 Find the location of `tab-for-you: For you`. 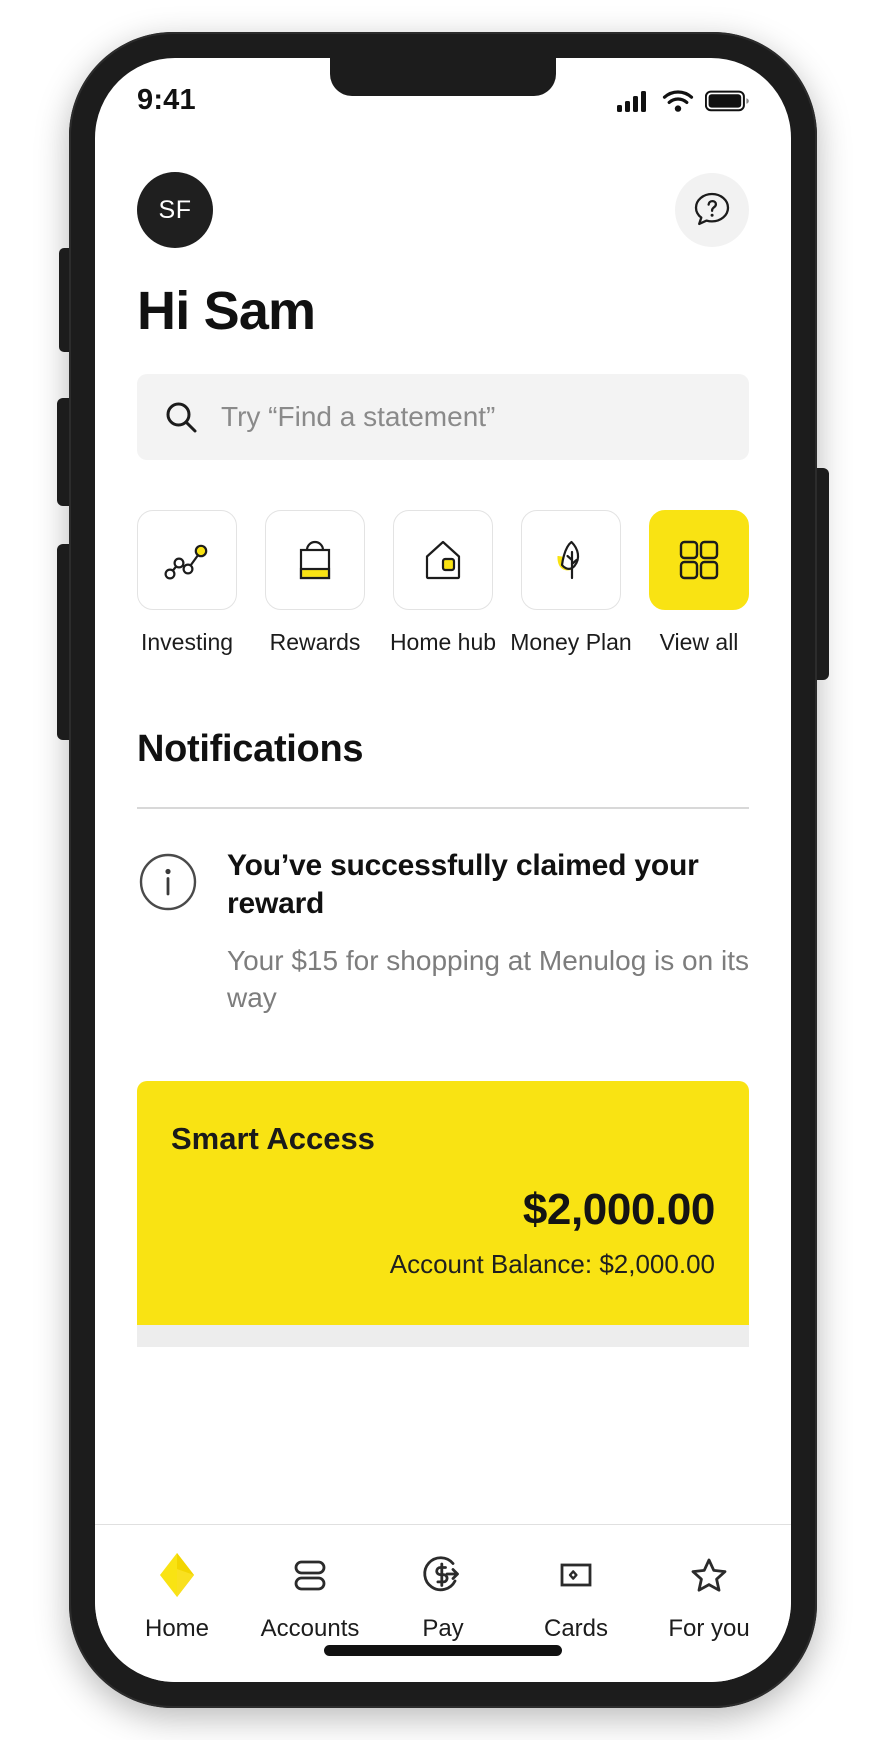

tab-for-you: For you is located at coordinates (709, 1595).